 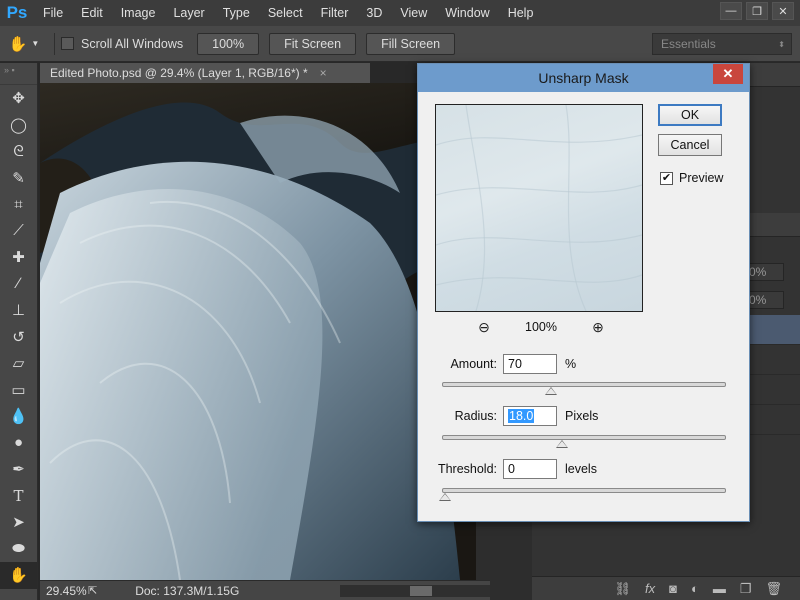 I want to click on preview-checkbox: ✔, so click(x=666, y=178).